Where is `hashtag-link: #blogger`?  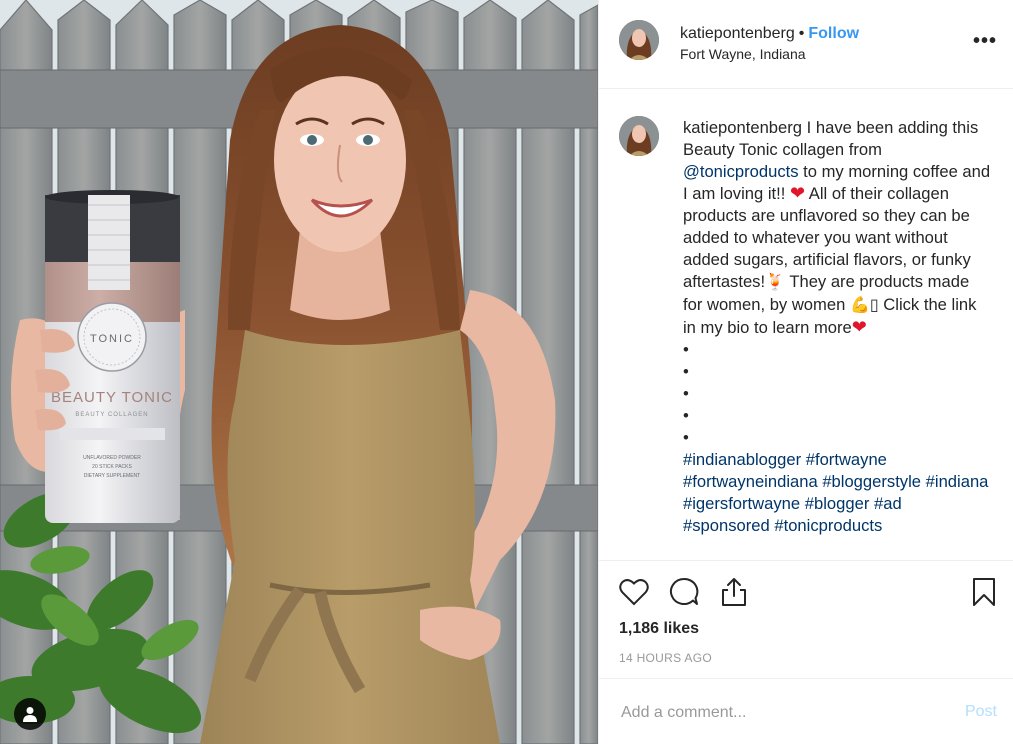
hashtag-link: #blogger is located at coordinates (837, 503).